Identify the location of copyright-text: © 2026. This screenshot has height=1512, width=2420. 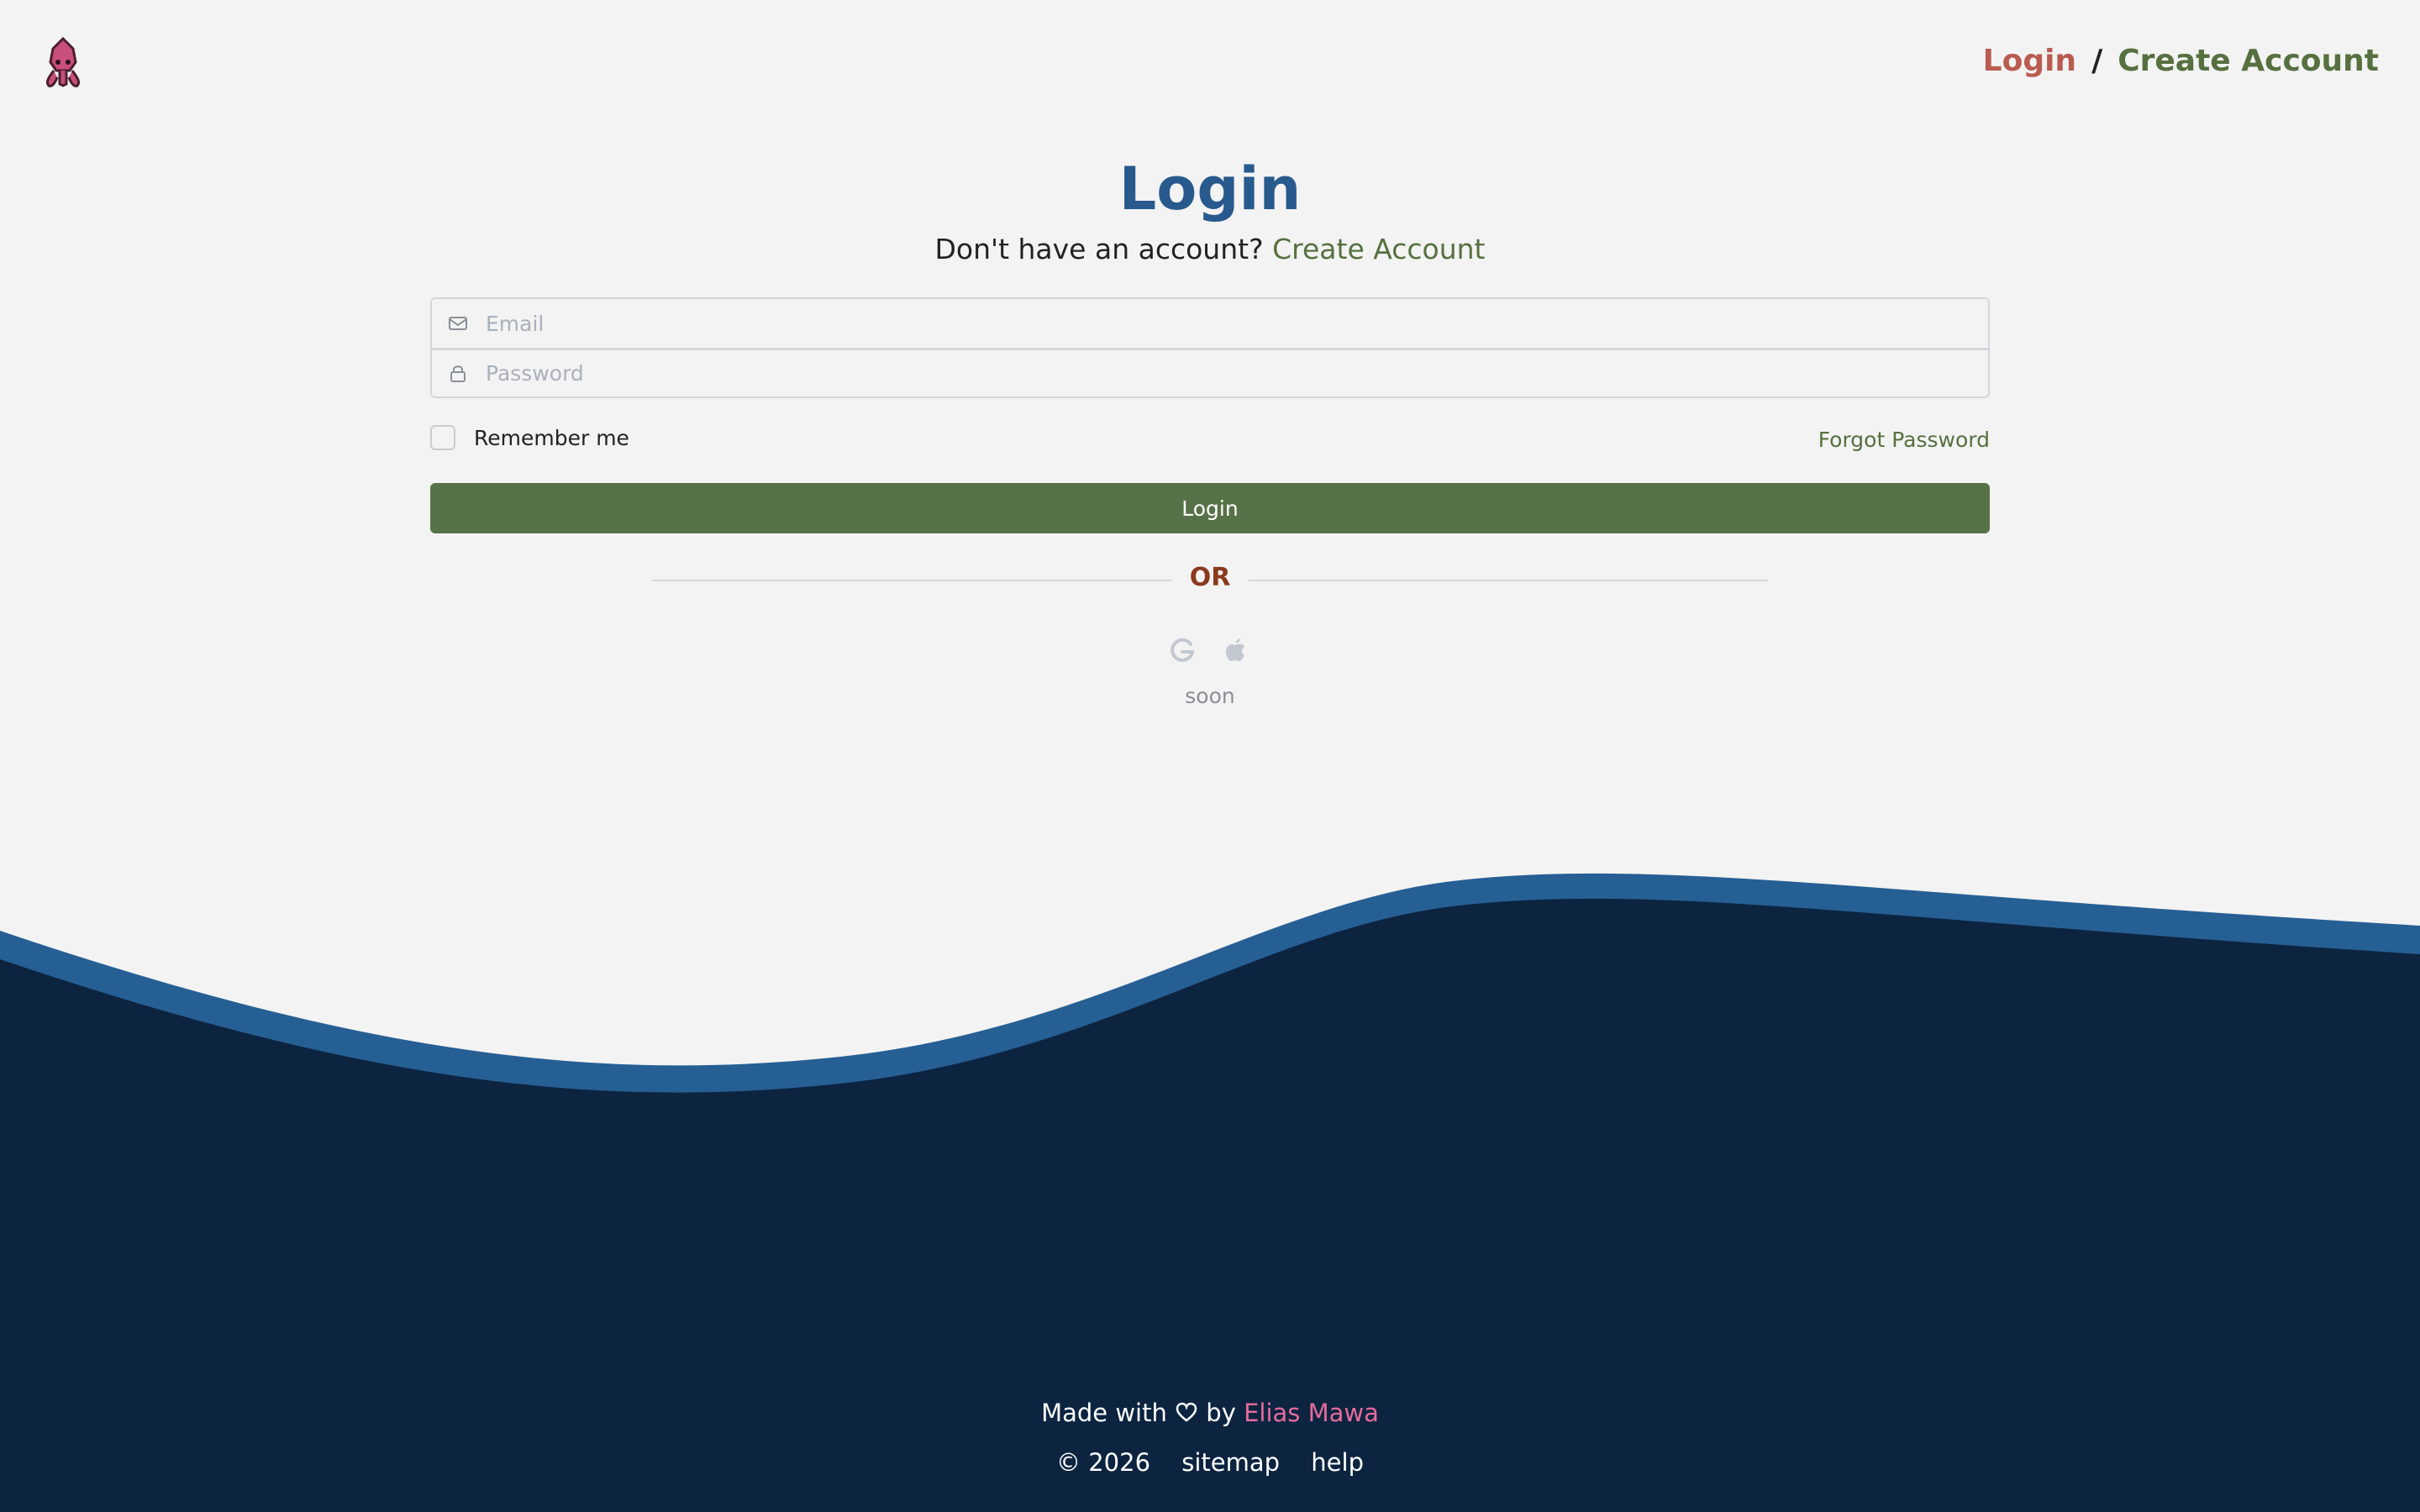
(1104, 1462).